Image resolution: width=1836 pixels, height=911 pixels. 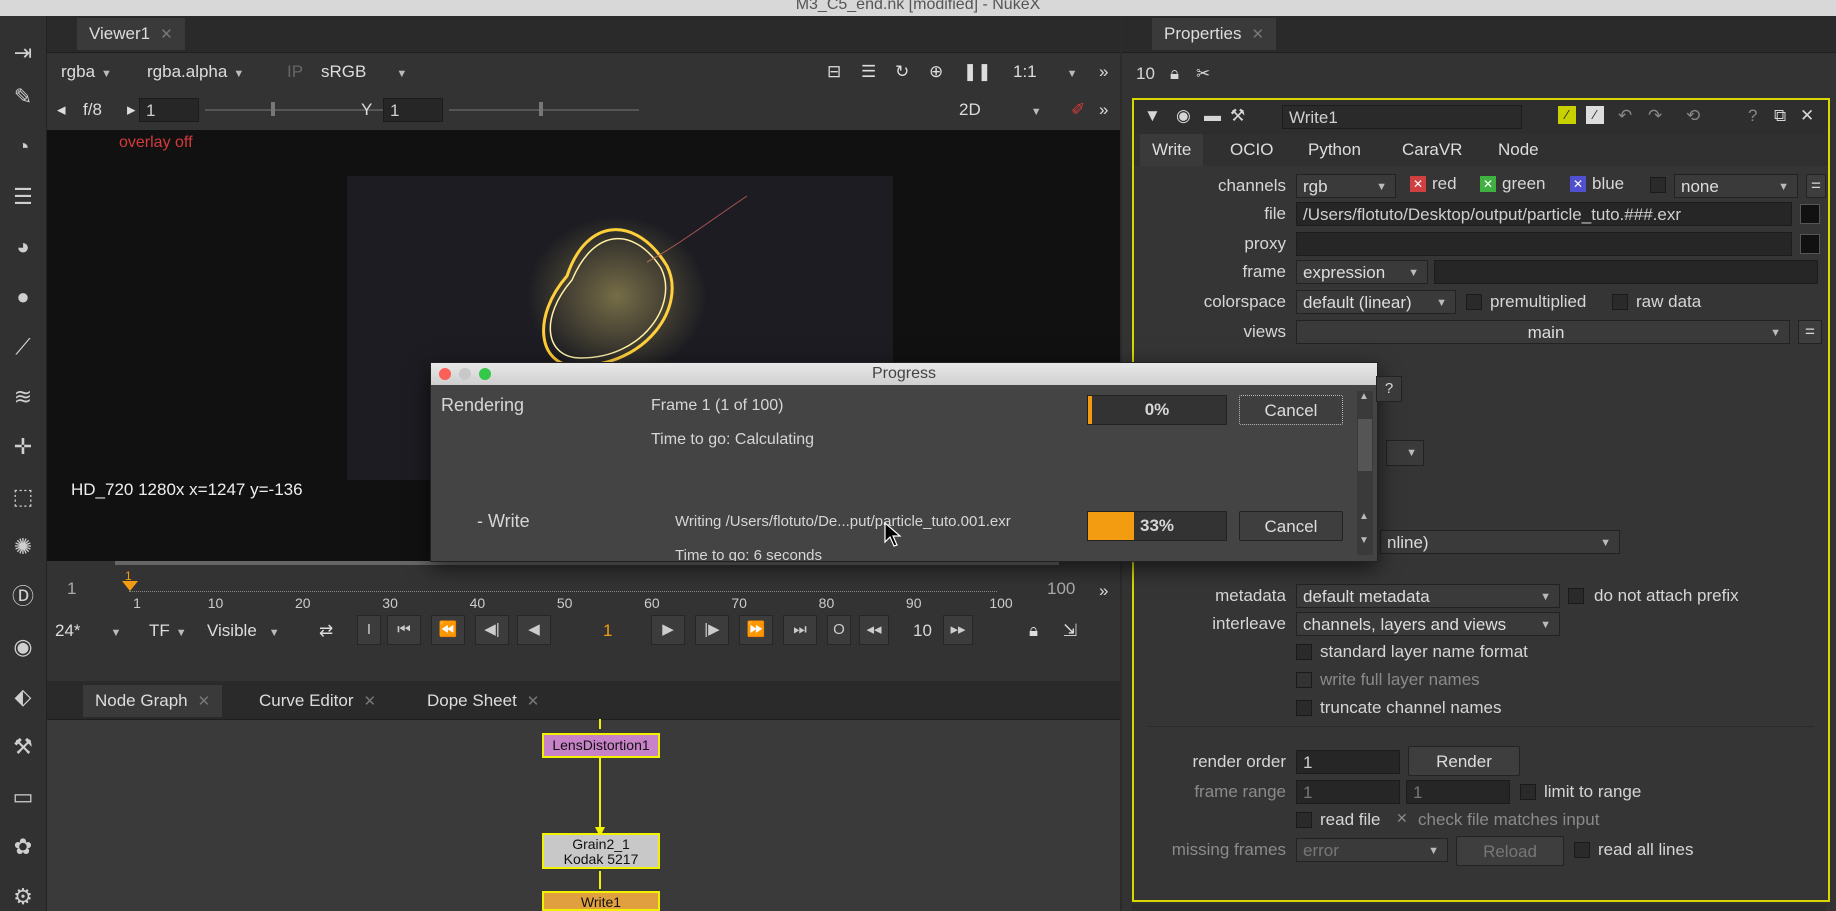 What do you see at coordinates (1543, 332) in the screenshot?
I see `views-dropdown: main ▼` at bounding box center [1543, 332].